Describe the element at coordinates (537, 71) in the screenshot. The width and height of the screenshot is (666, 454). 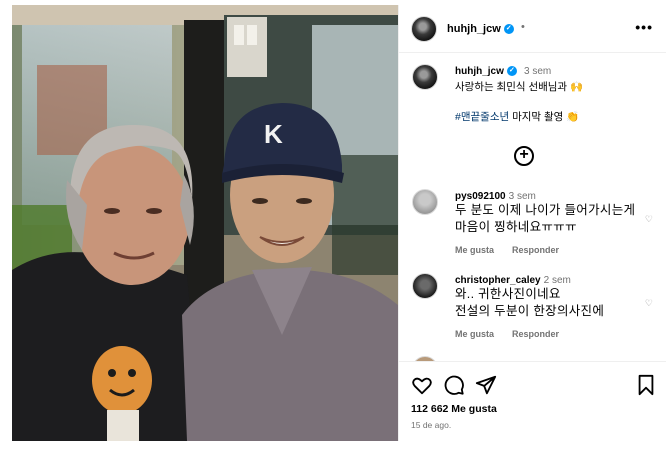
I see `caption-time: 3 sem` at that location.